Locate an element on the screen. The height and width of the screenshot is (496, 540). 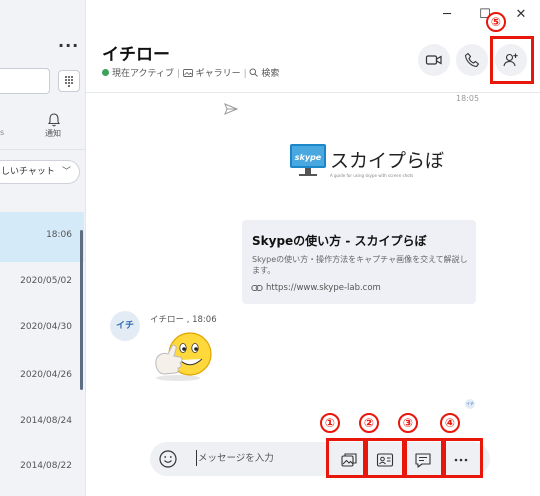
video-camera-icon is located at coordinates (433, 60).